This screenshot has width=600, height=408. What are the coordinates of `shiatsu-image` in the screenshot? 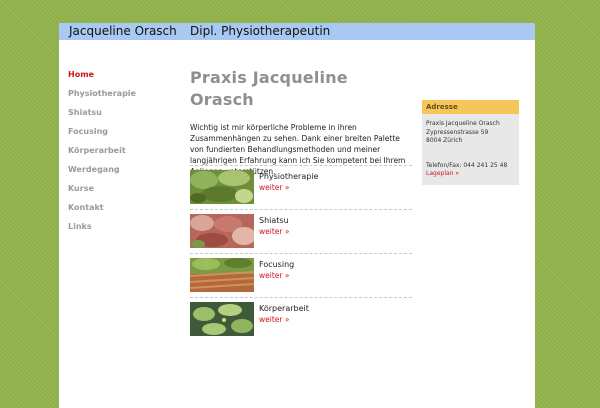 It's located at (222, 231).